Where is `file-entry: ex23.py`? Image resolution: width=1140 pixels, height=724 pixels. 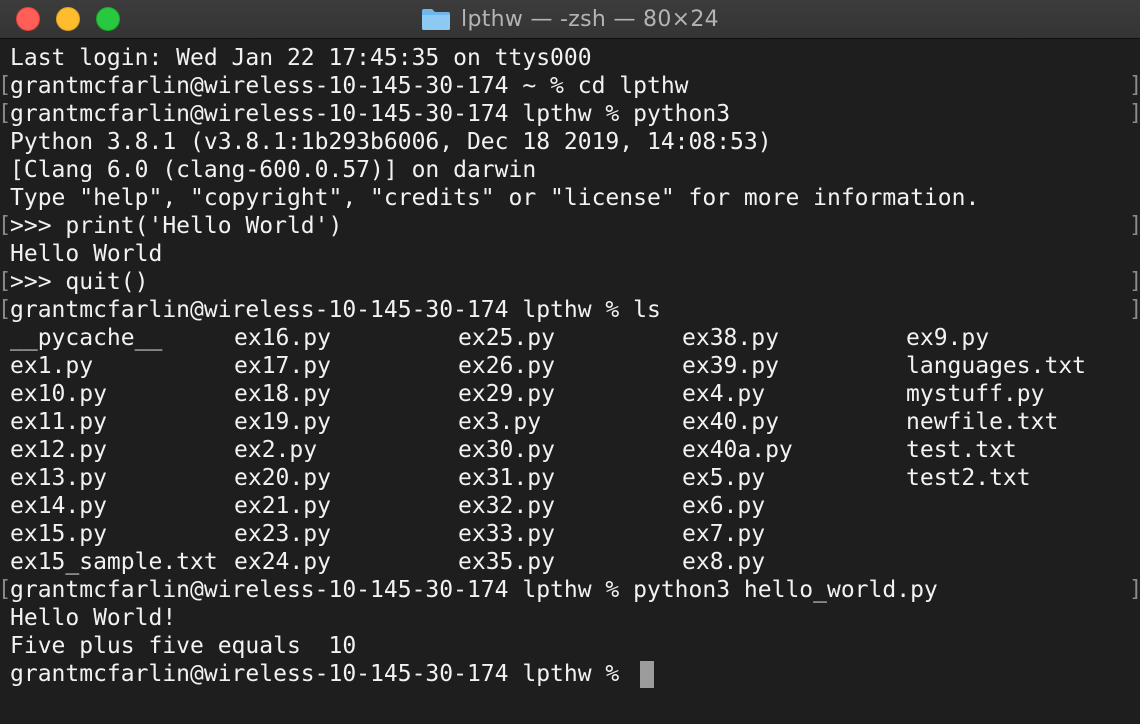
file-entry: ex23.py is located at coordinates (282, 534).